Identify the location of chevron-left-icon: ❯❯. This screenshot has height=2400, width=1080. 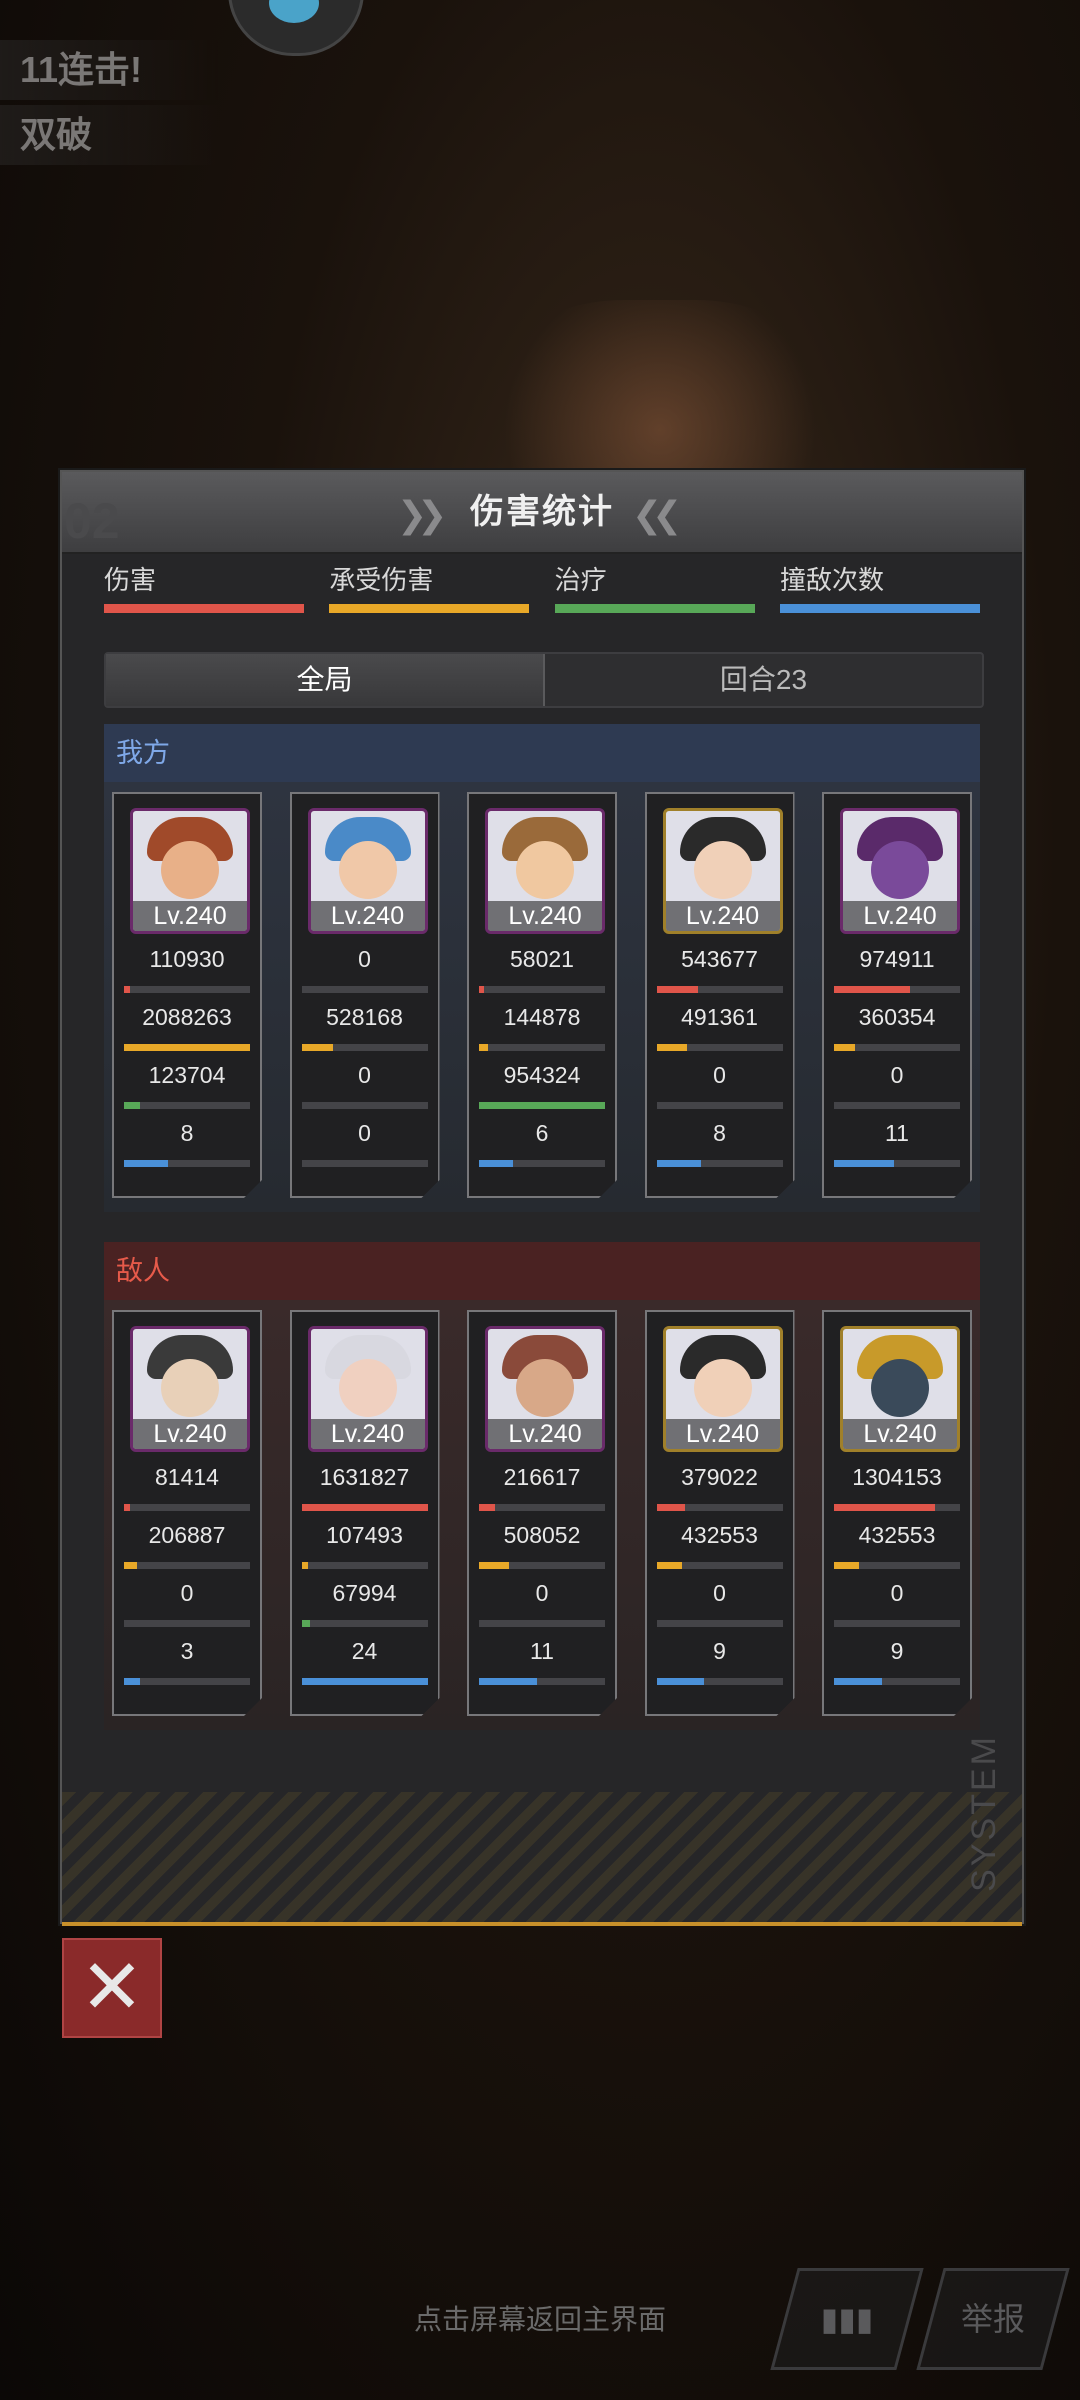
(422, 514).